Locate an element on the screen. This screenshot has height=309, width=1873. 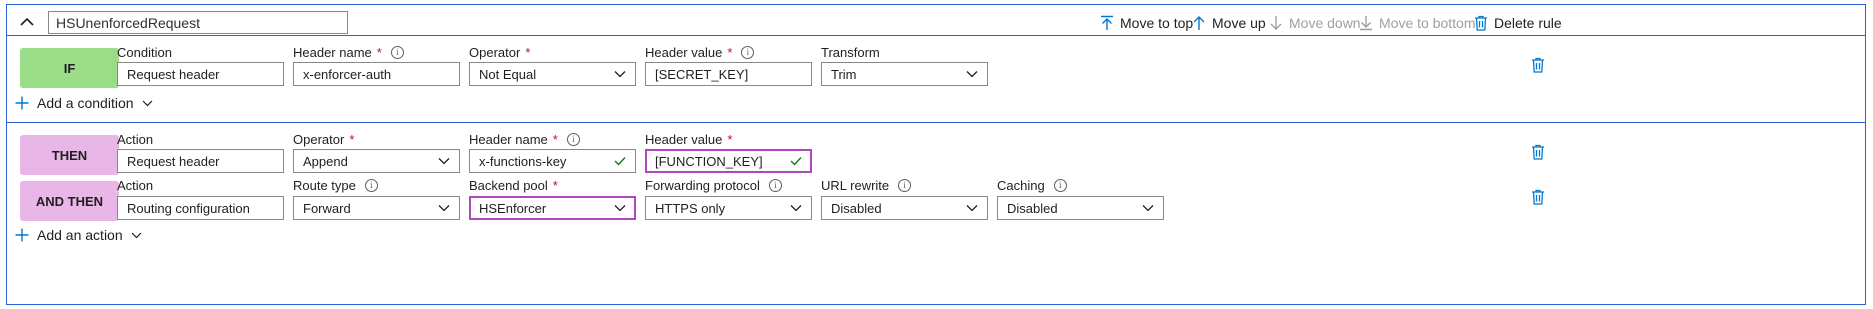
add-condition-label: Add a condition is located at coordinates (85, 103).